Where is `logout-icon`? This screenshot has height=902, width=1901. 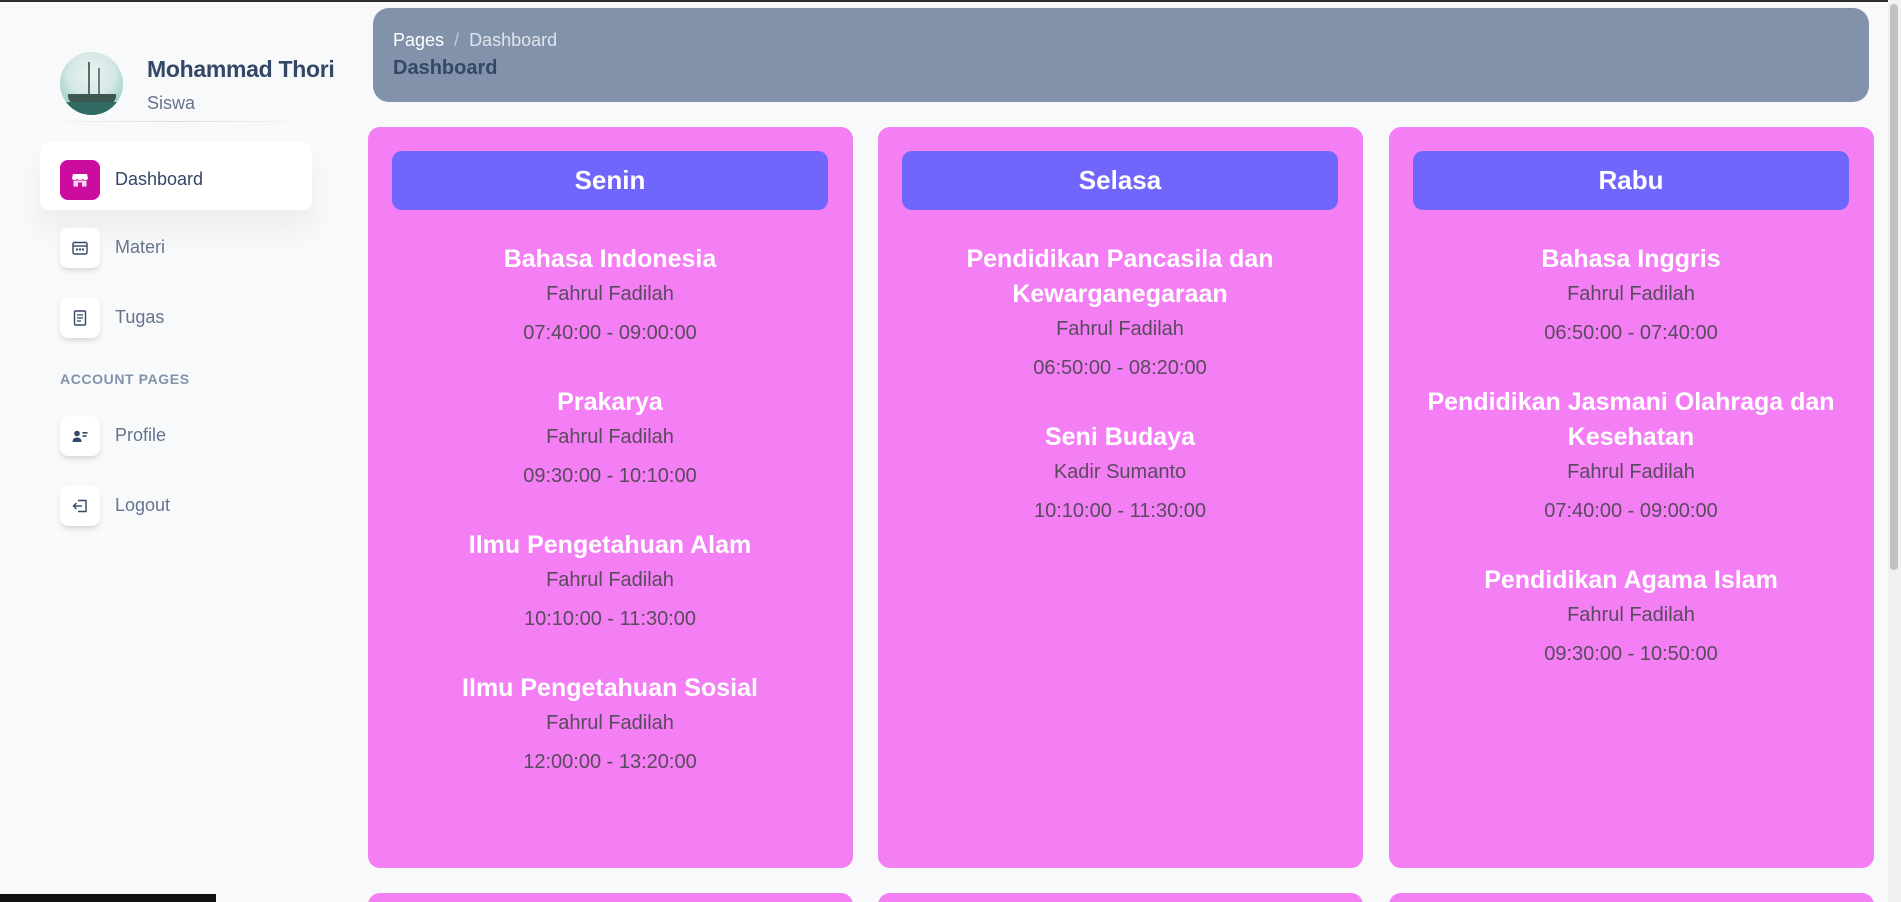
logout-icon is located at coordinates (80, 506).